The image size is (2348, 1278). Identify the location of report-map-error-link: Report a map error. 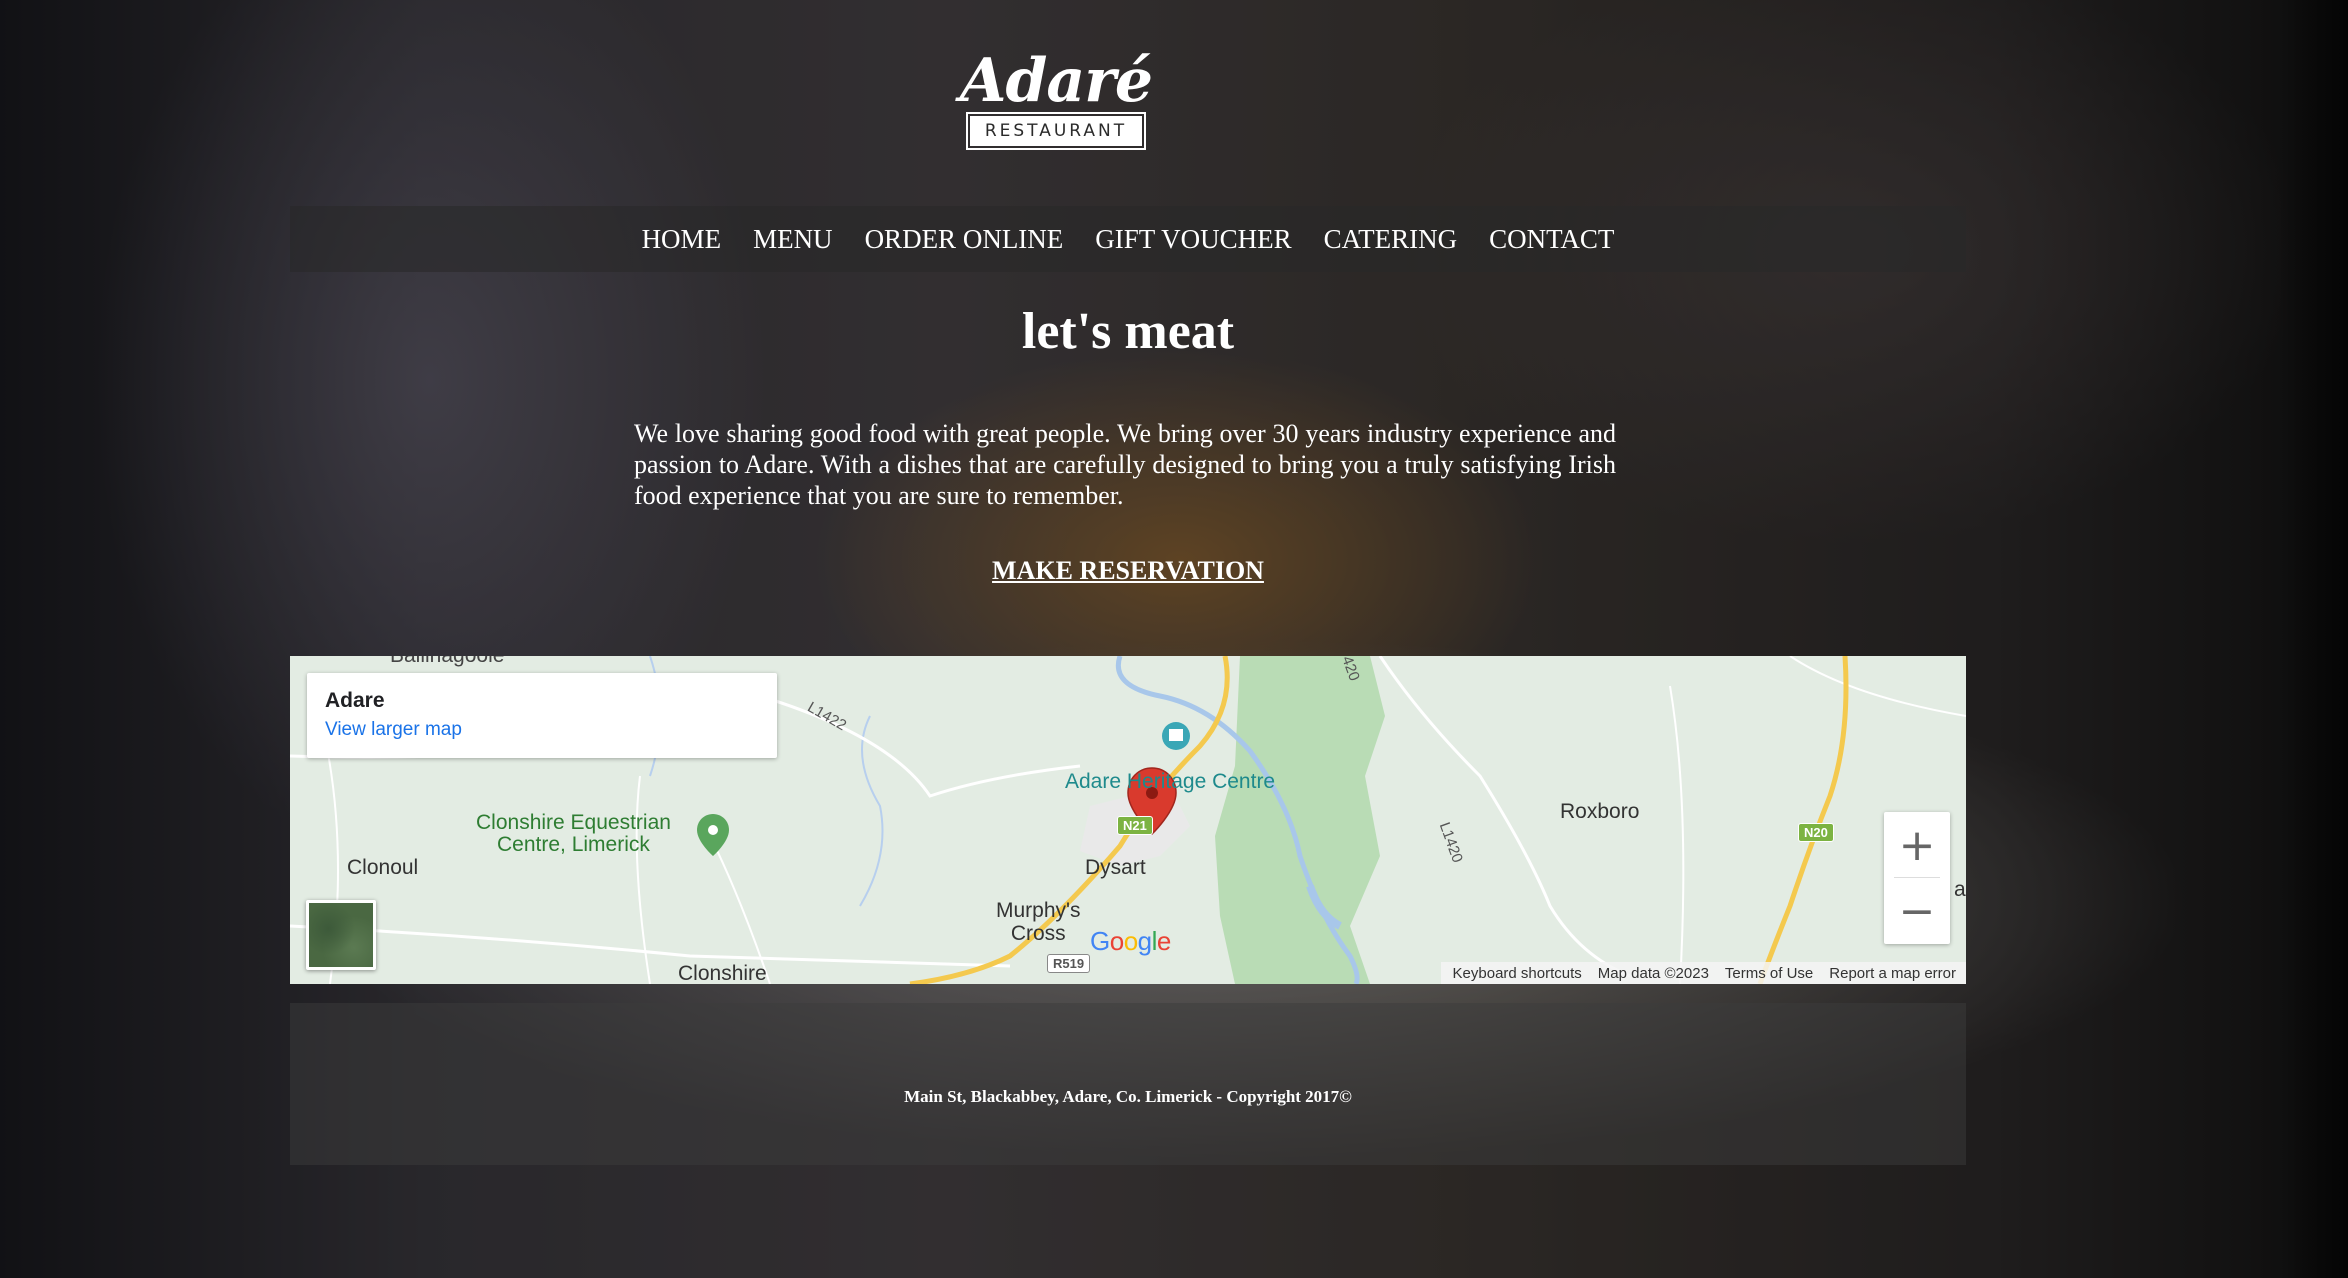
(1894, 973).